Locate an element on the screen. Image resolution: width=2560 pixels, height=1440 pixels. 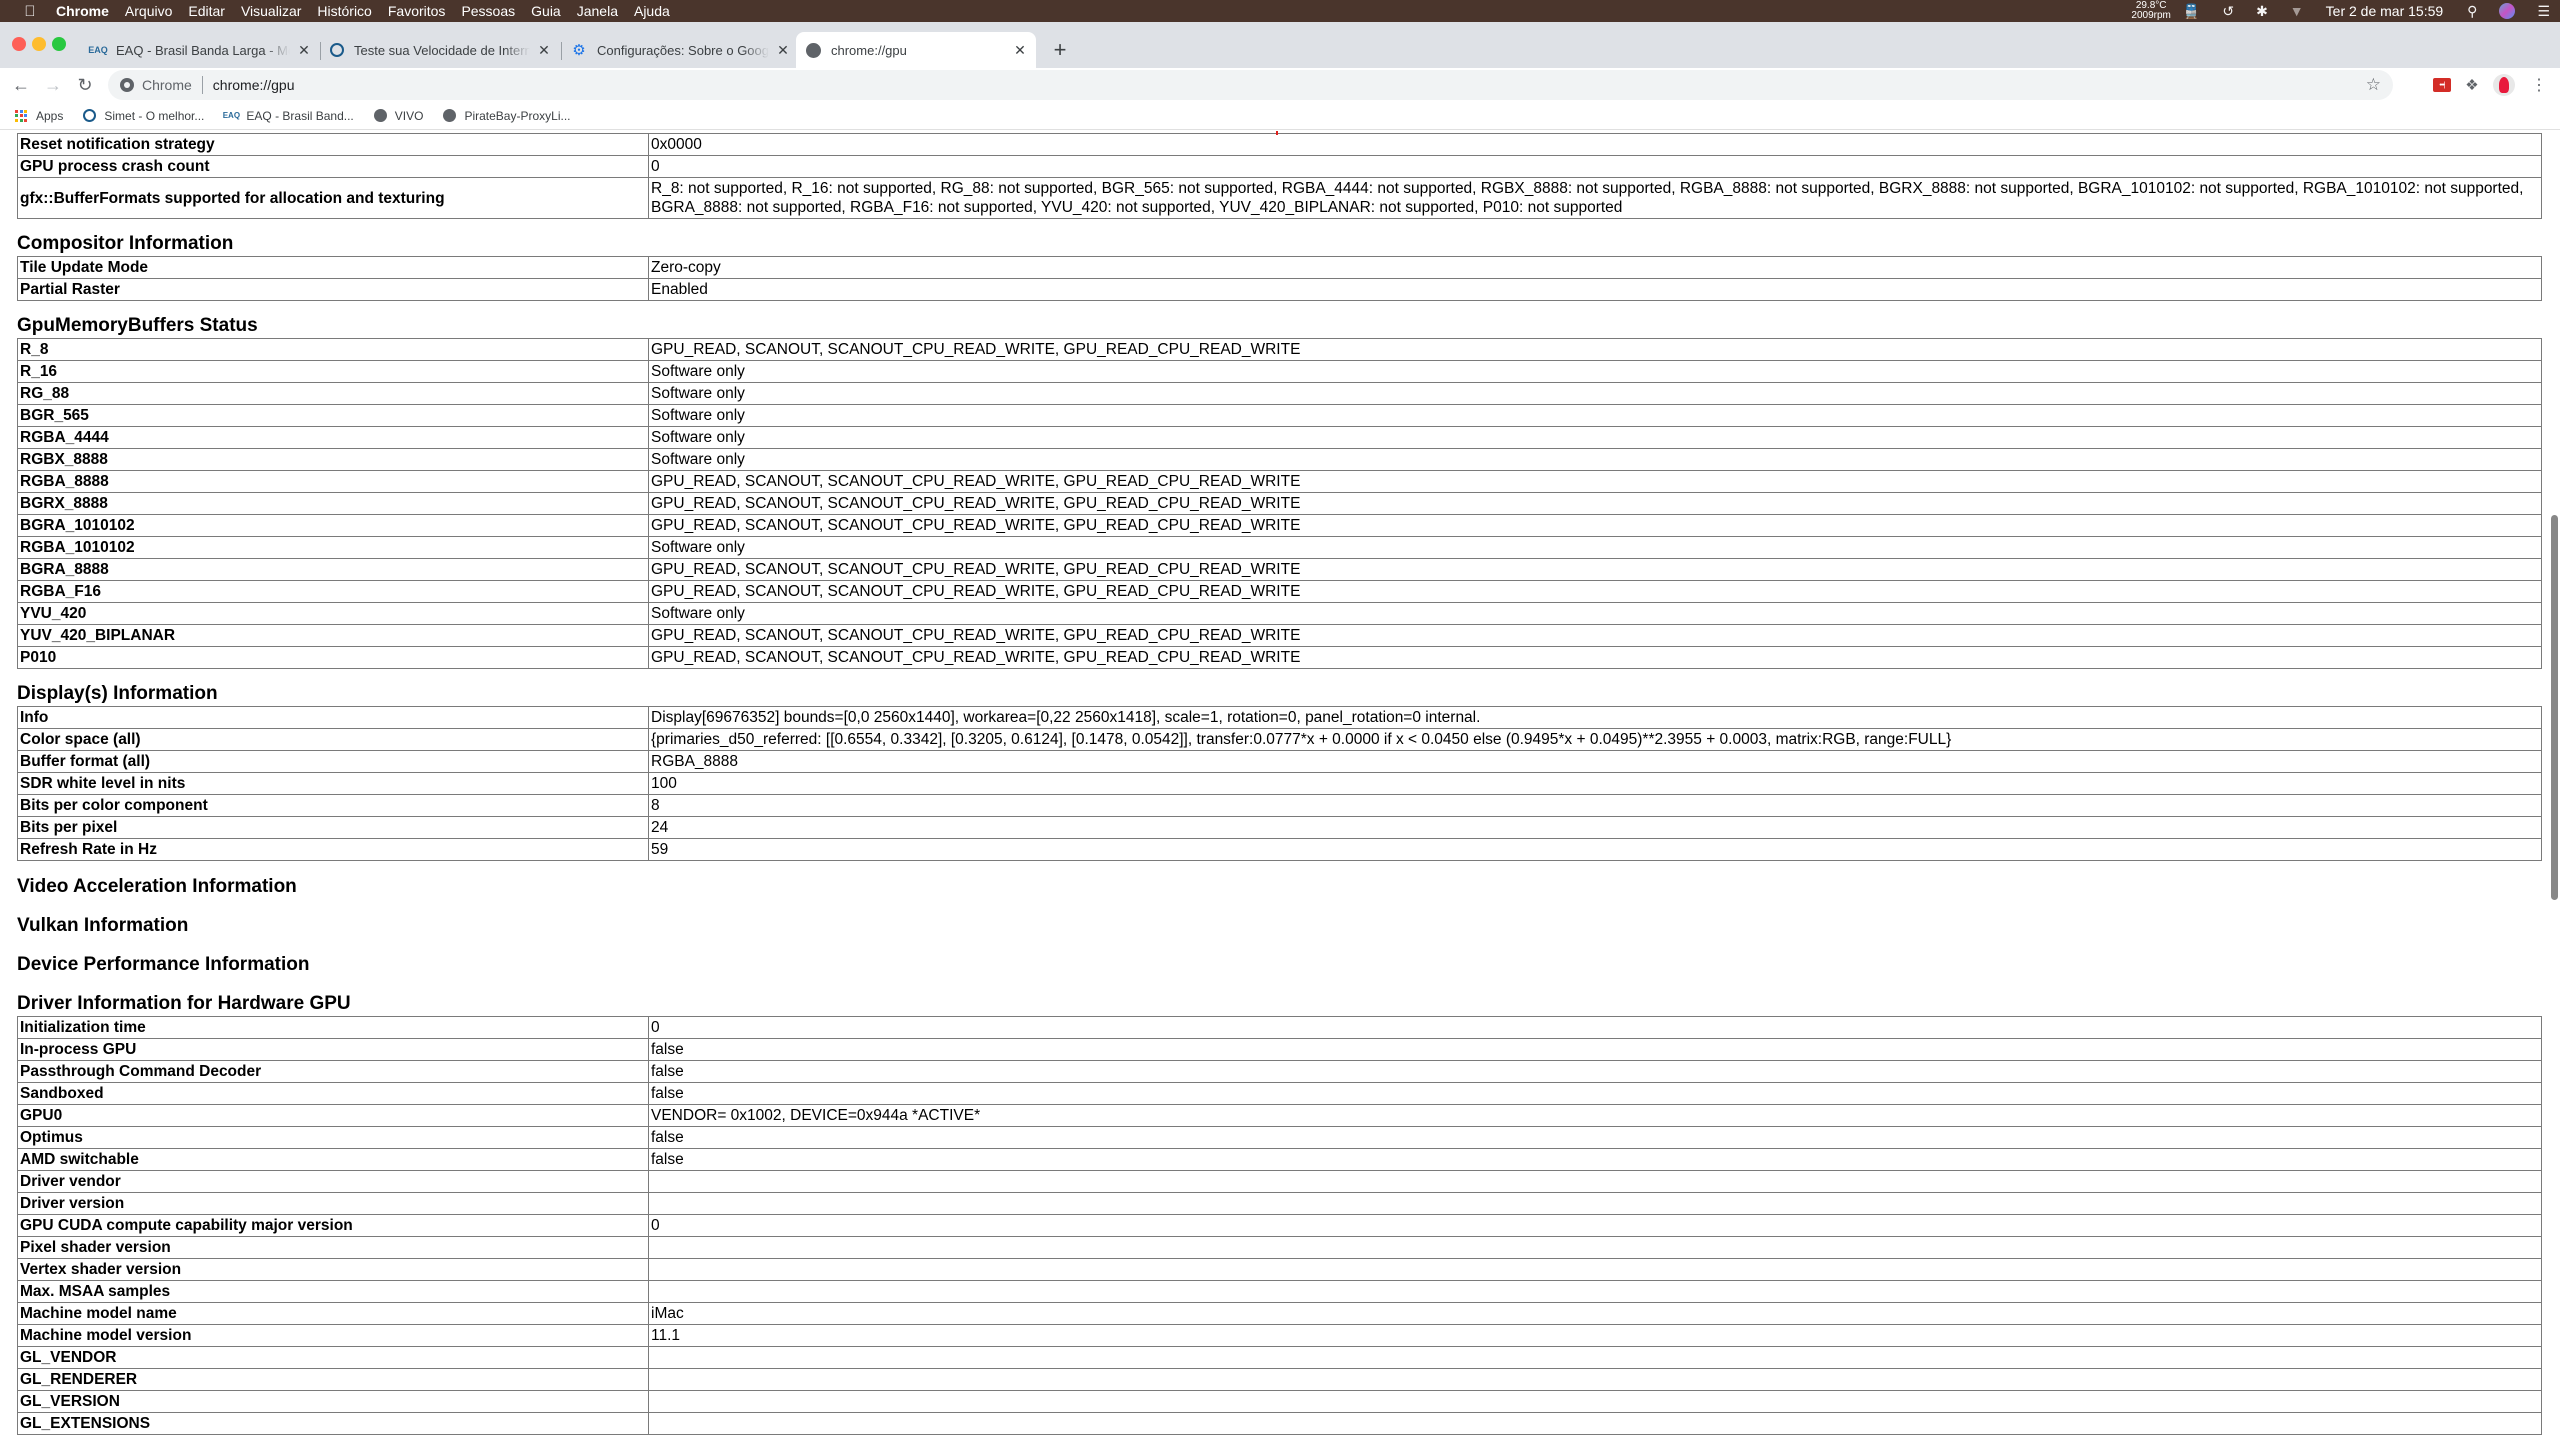
notification-center-icon: ☰ is located at coordinates (2543, 11).